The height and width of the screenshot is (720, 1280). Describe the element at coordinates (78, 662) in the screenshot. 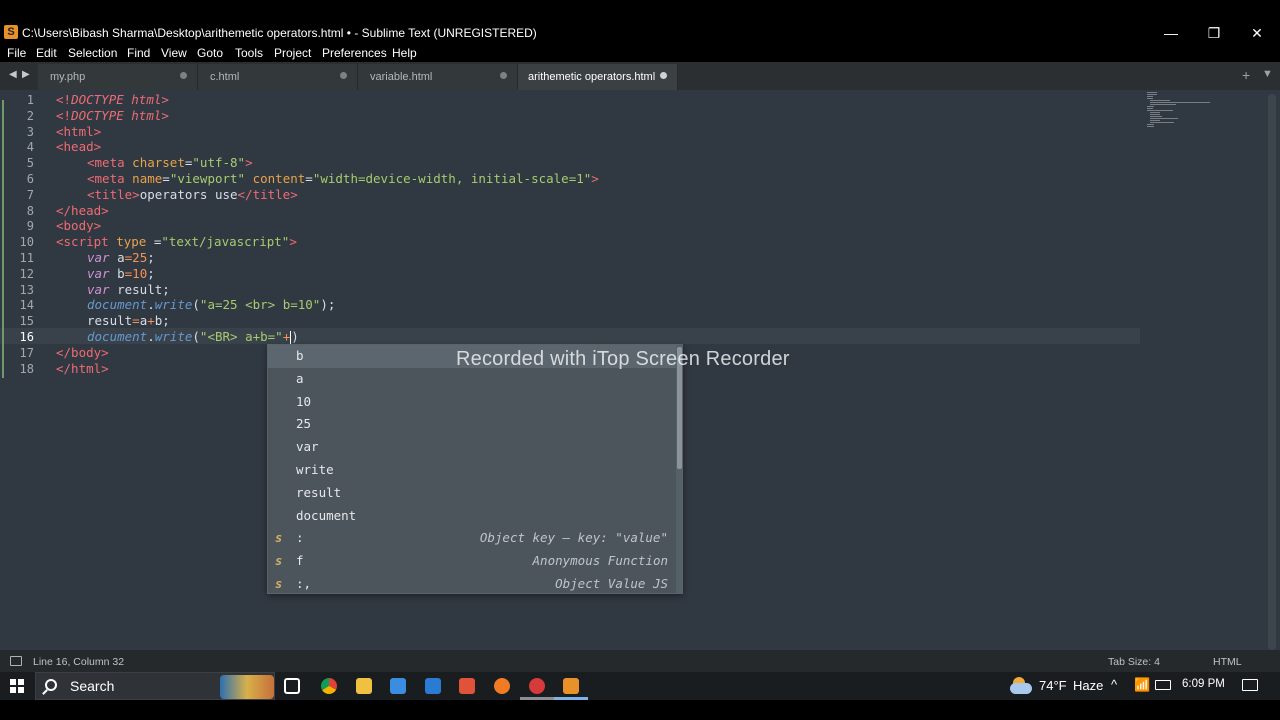

I see `cursor-position: Line 16, Column 32` at that location.